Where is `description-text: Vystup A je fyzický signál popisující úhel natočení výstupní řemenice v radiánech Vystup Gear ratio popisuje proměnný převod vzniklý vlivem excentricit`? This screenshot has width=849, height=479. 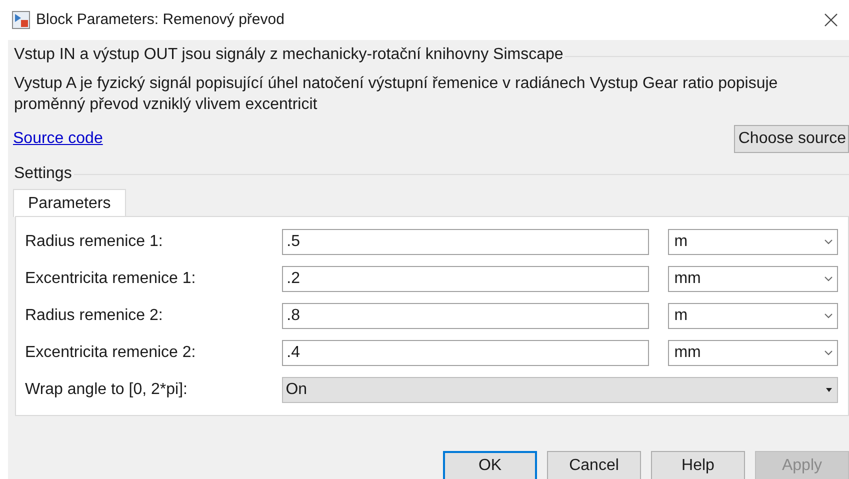
description-text: Vystup A je fyzický signál popisující úhel natočení výstupní řemenice v radiánech Vystup Gear ratio popisuje proměnný převod vzniklý vlivem excentricit is located at coordinates (396, 94).